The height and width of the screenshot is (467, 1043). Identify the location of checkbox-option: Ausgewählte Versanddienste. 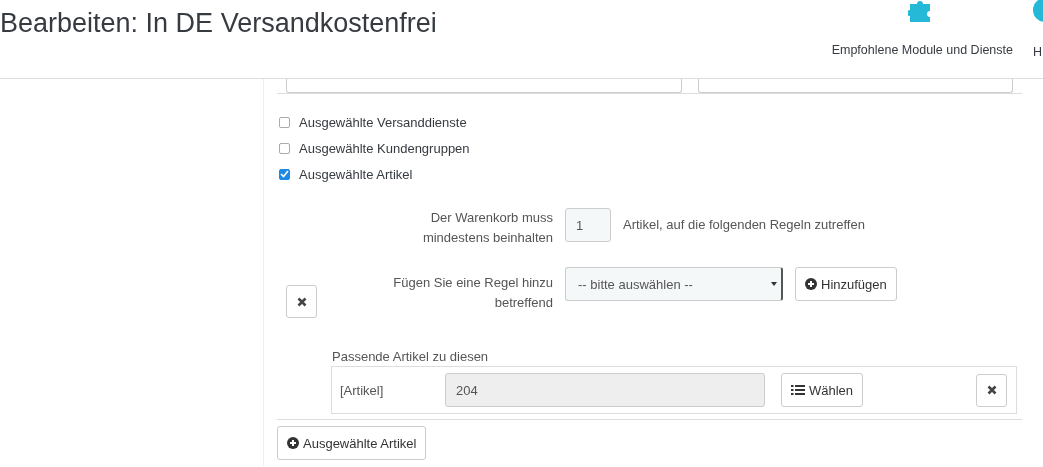
(650, 122).